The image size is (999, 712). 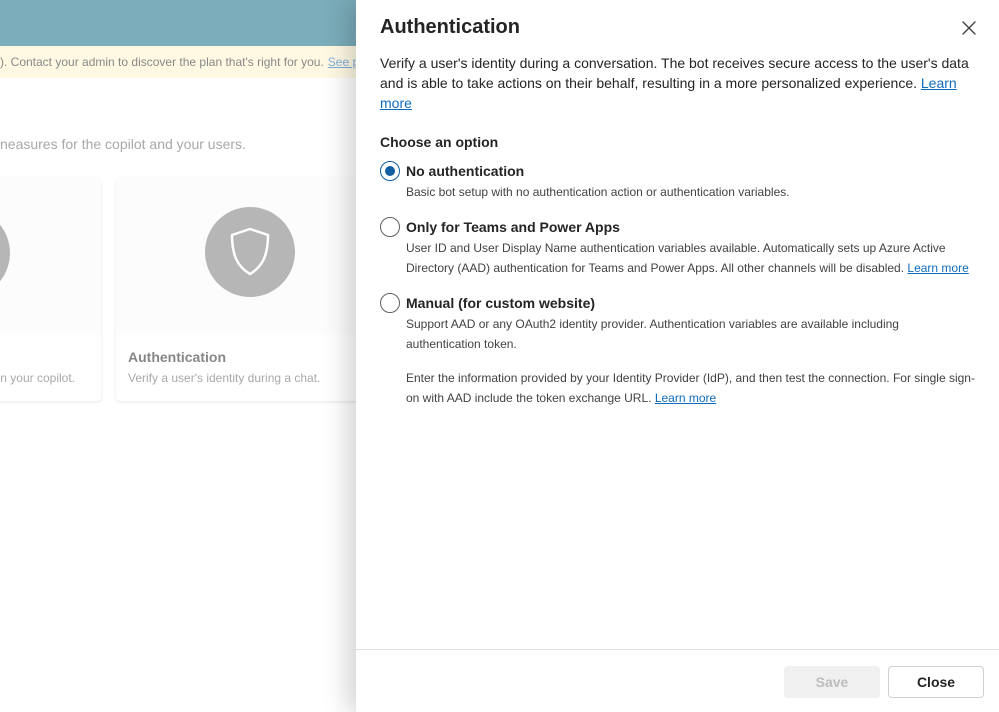 I want to click on panel-title: Authentication, so click(x=450, y=27).